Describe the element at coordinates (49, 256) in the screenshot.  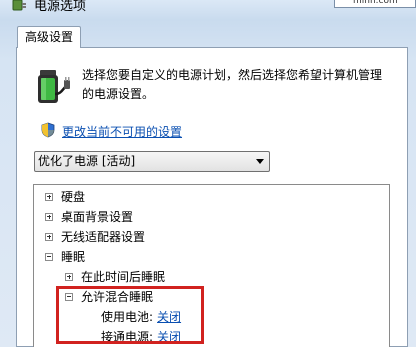
I see `collapse-minus-icon` at that location.